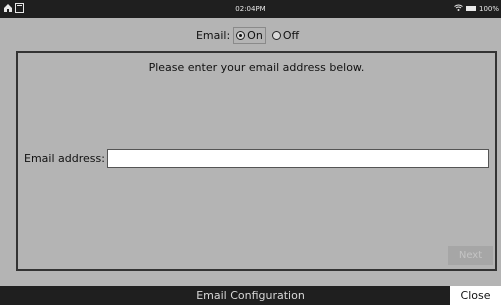  I want to click on email-address-row: Email address:, so click(256, 158).